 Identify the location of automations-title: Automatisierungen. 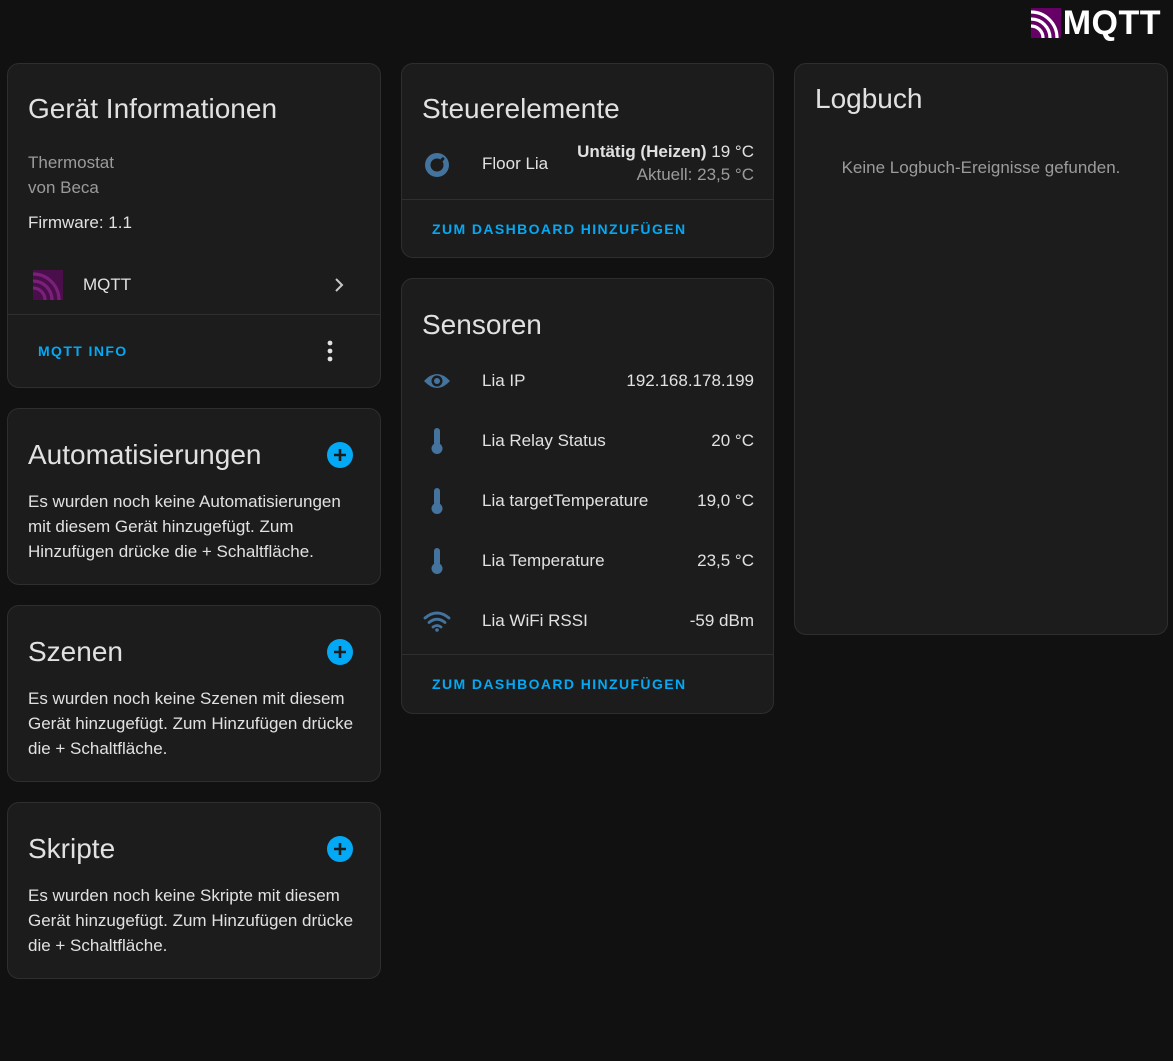
(145, 454).